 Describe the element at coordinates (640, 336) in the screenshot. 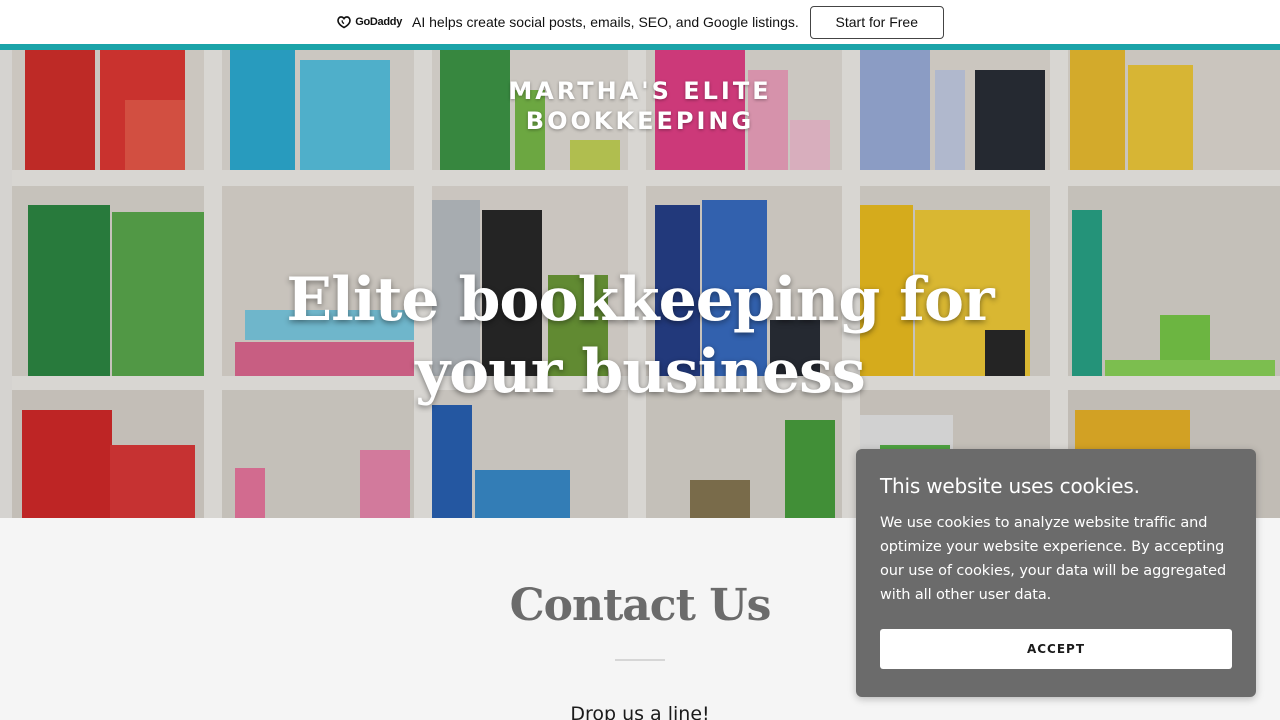

I see `hero-title: Elite bookkeeping for your business` at that location.